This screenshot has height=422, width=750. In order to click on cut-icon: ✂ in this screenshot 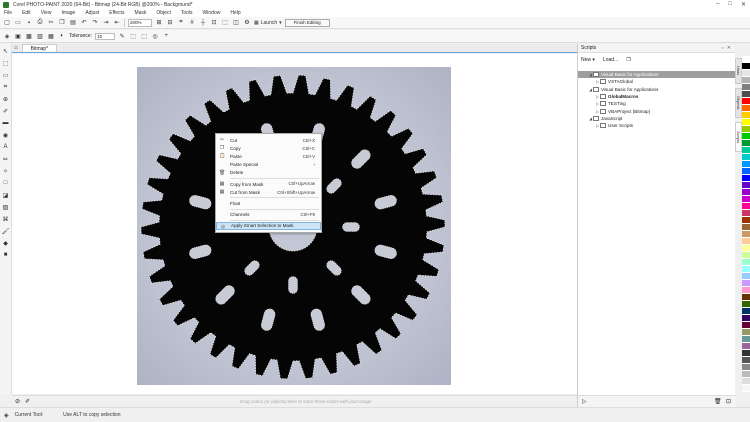, I will do `click(51, 23)`.